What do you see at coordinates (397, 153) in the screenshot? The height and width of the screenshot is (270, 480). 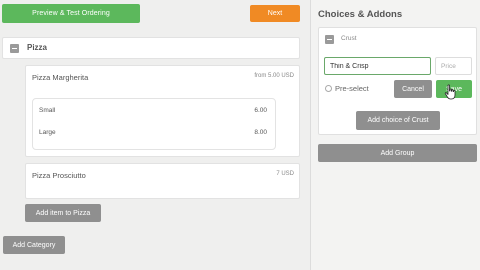 I see `add-group-button: Add Group` at bounding box center [397, 153].